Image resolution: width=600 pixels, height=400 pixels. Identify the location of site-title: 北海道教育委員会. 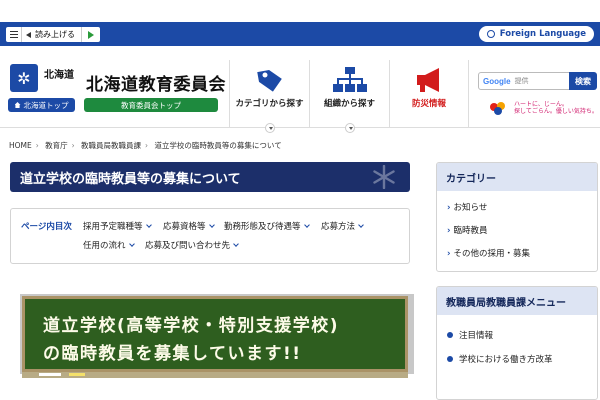
(156, 82).